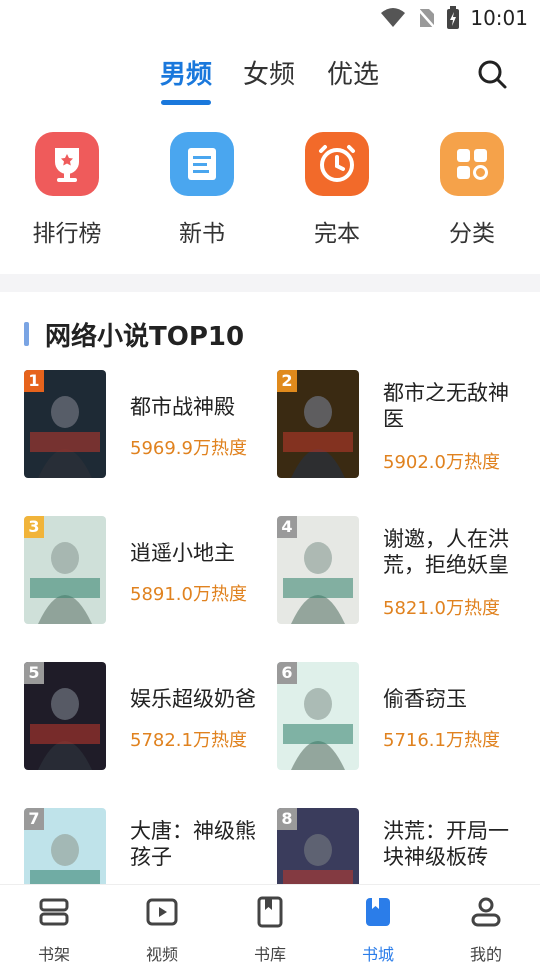 This screenshot has height=965, width=540. I want to click on search-icon, so click(492, 74).